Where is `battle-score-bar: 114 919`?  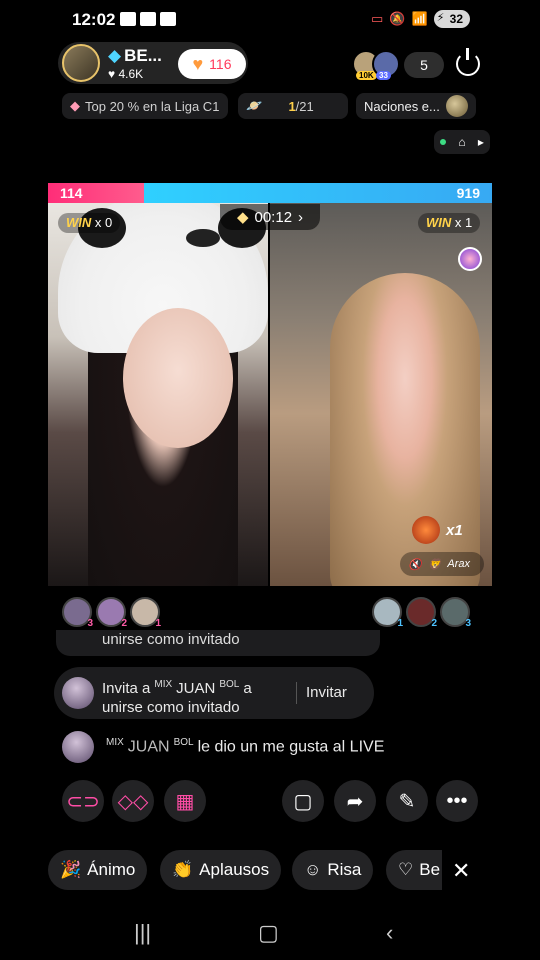
battle-score-bar: 114 919 is located at coordinates (270, 193).